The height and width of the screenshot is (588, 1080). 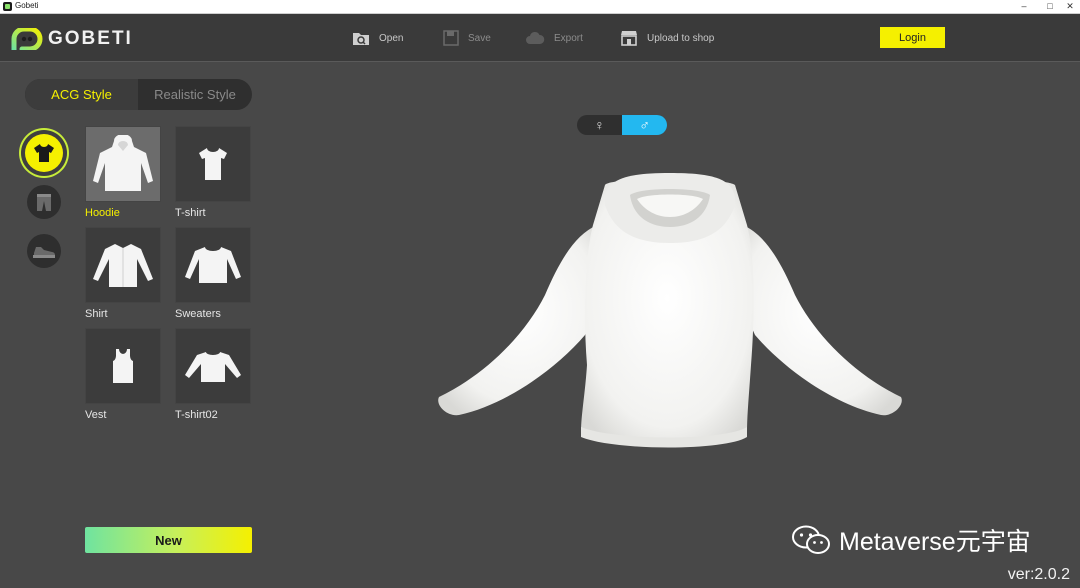 I want to click on upload-to-shop-label: Upload to shop, so click(x=681, y=38).